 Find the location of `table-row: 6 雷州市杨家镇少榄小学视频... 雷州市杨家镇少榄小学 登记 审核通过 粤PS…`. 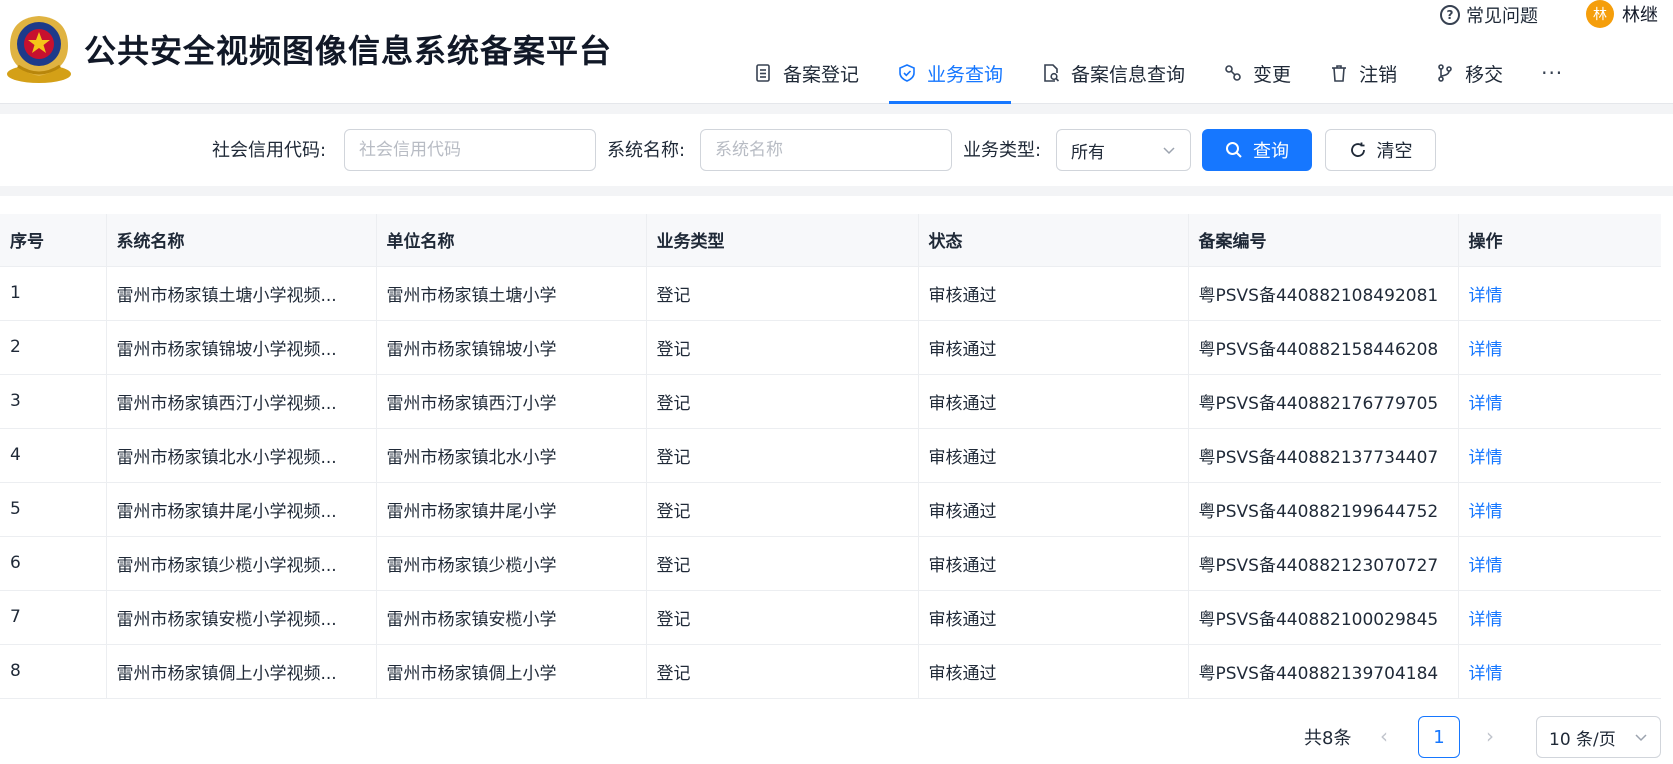

table-row: 6 雷州市杨家镇少榄小学视频... 雷州市杨家镇少榄小学 登记 审核通过 粤PS… is located at coordinates (830, 563).